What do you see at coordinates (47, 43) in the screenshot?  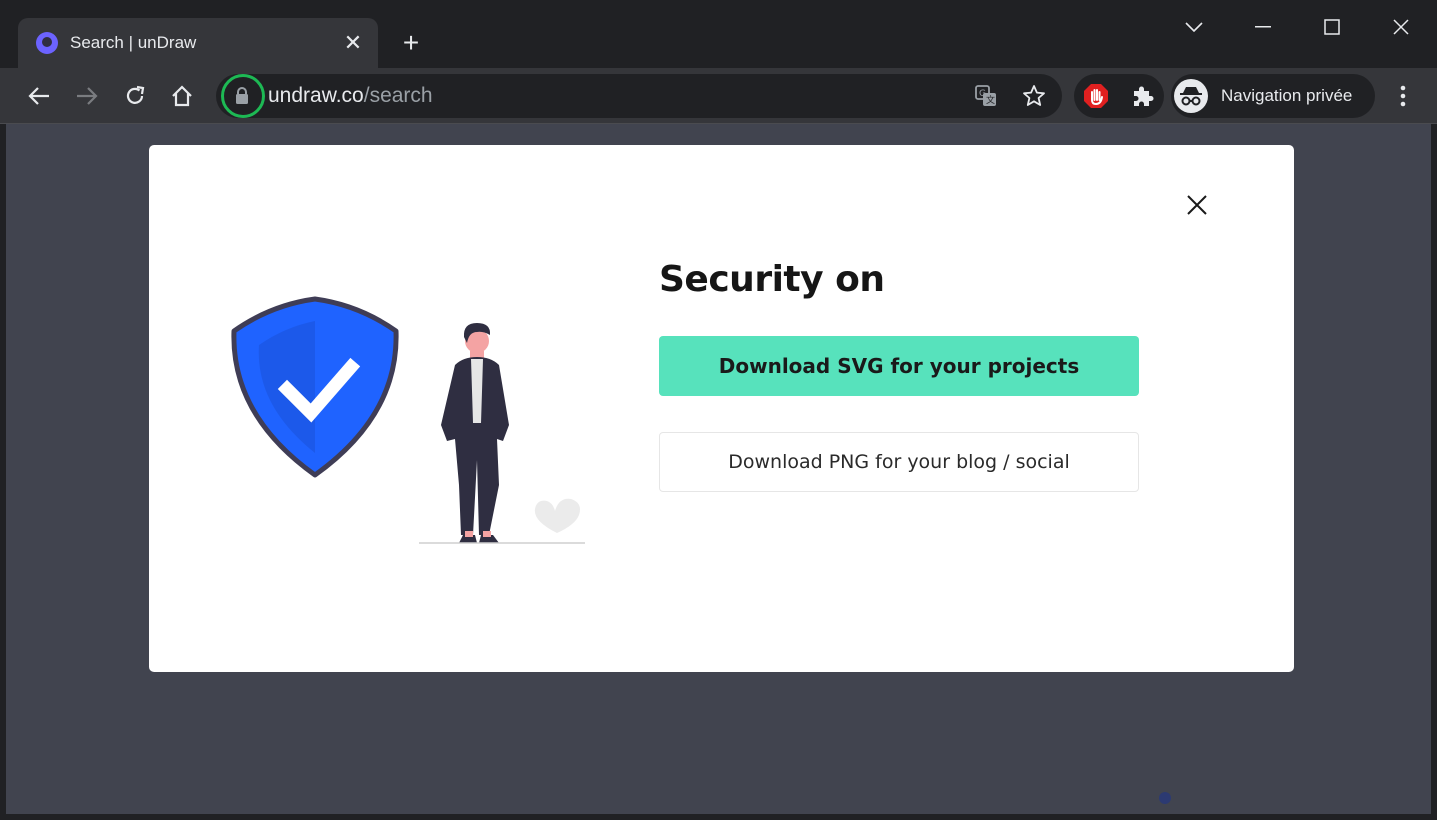 I see `undraw-favicon-icon` at bounding box center [47, 43].